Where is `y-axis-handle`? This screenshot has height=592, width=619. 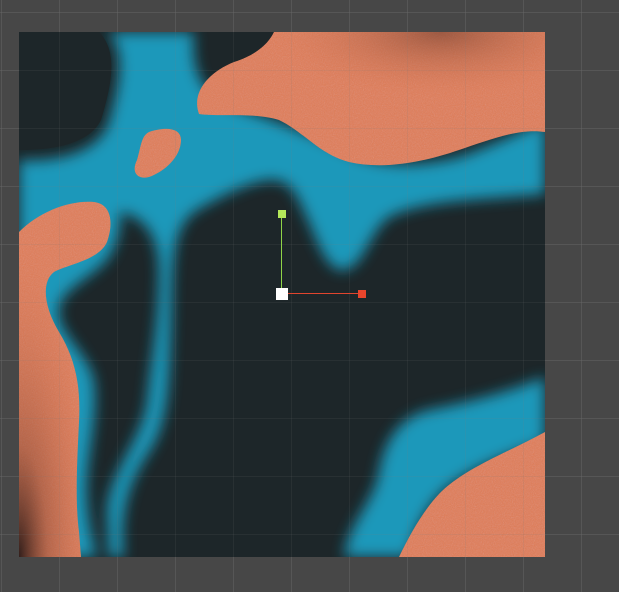 y-axis-handle is located at coordinates (282, 214).